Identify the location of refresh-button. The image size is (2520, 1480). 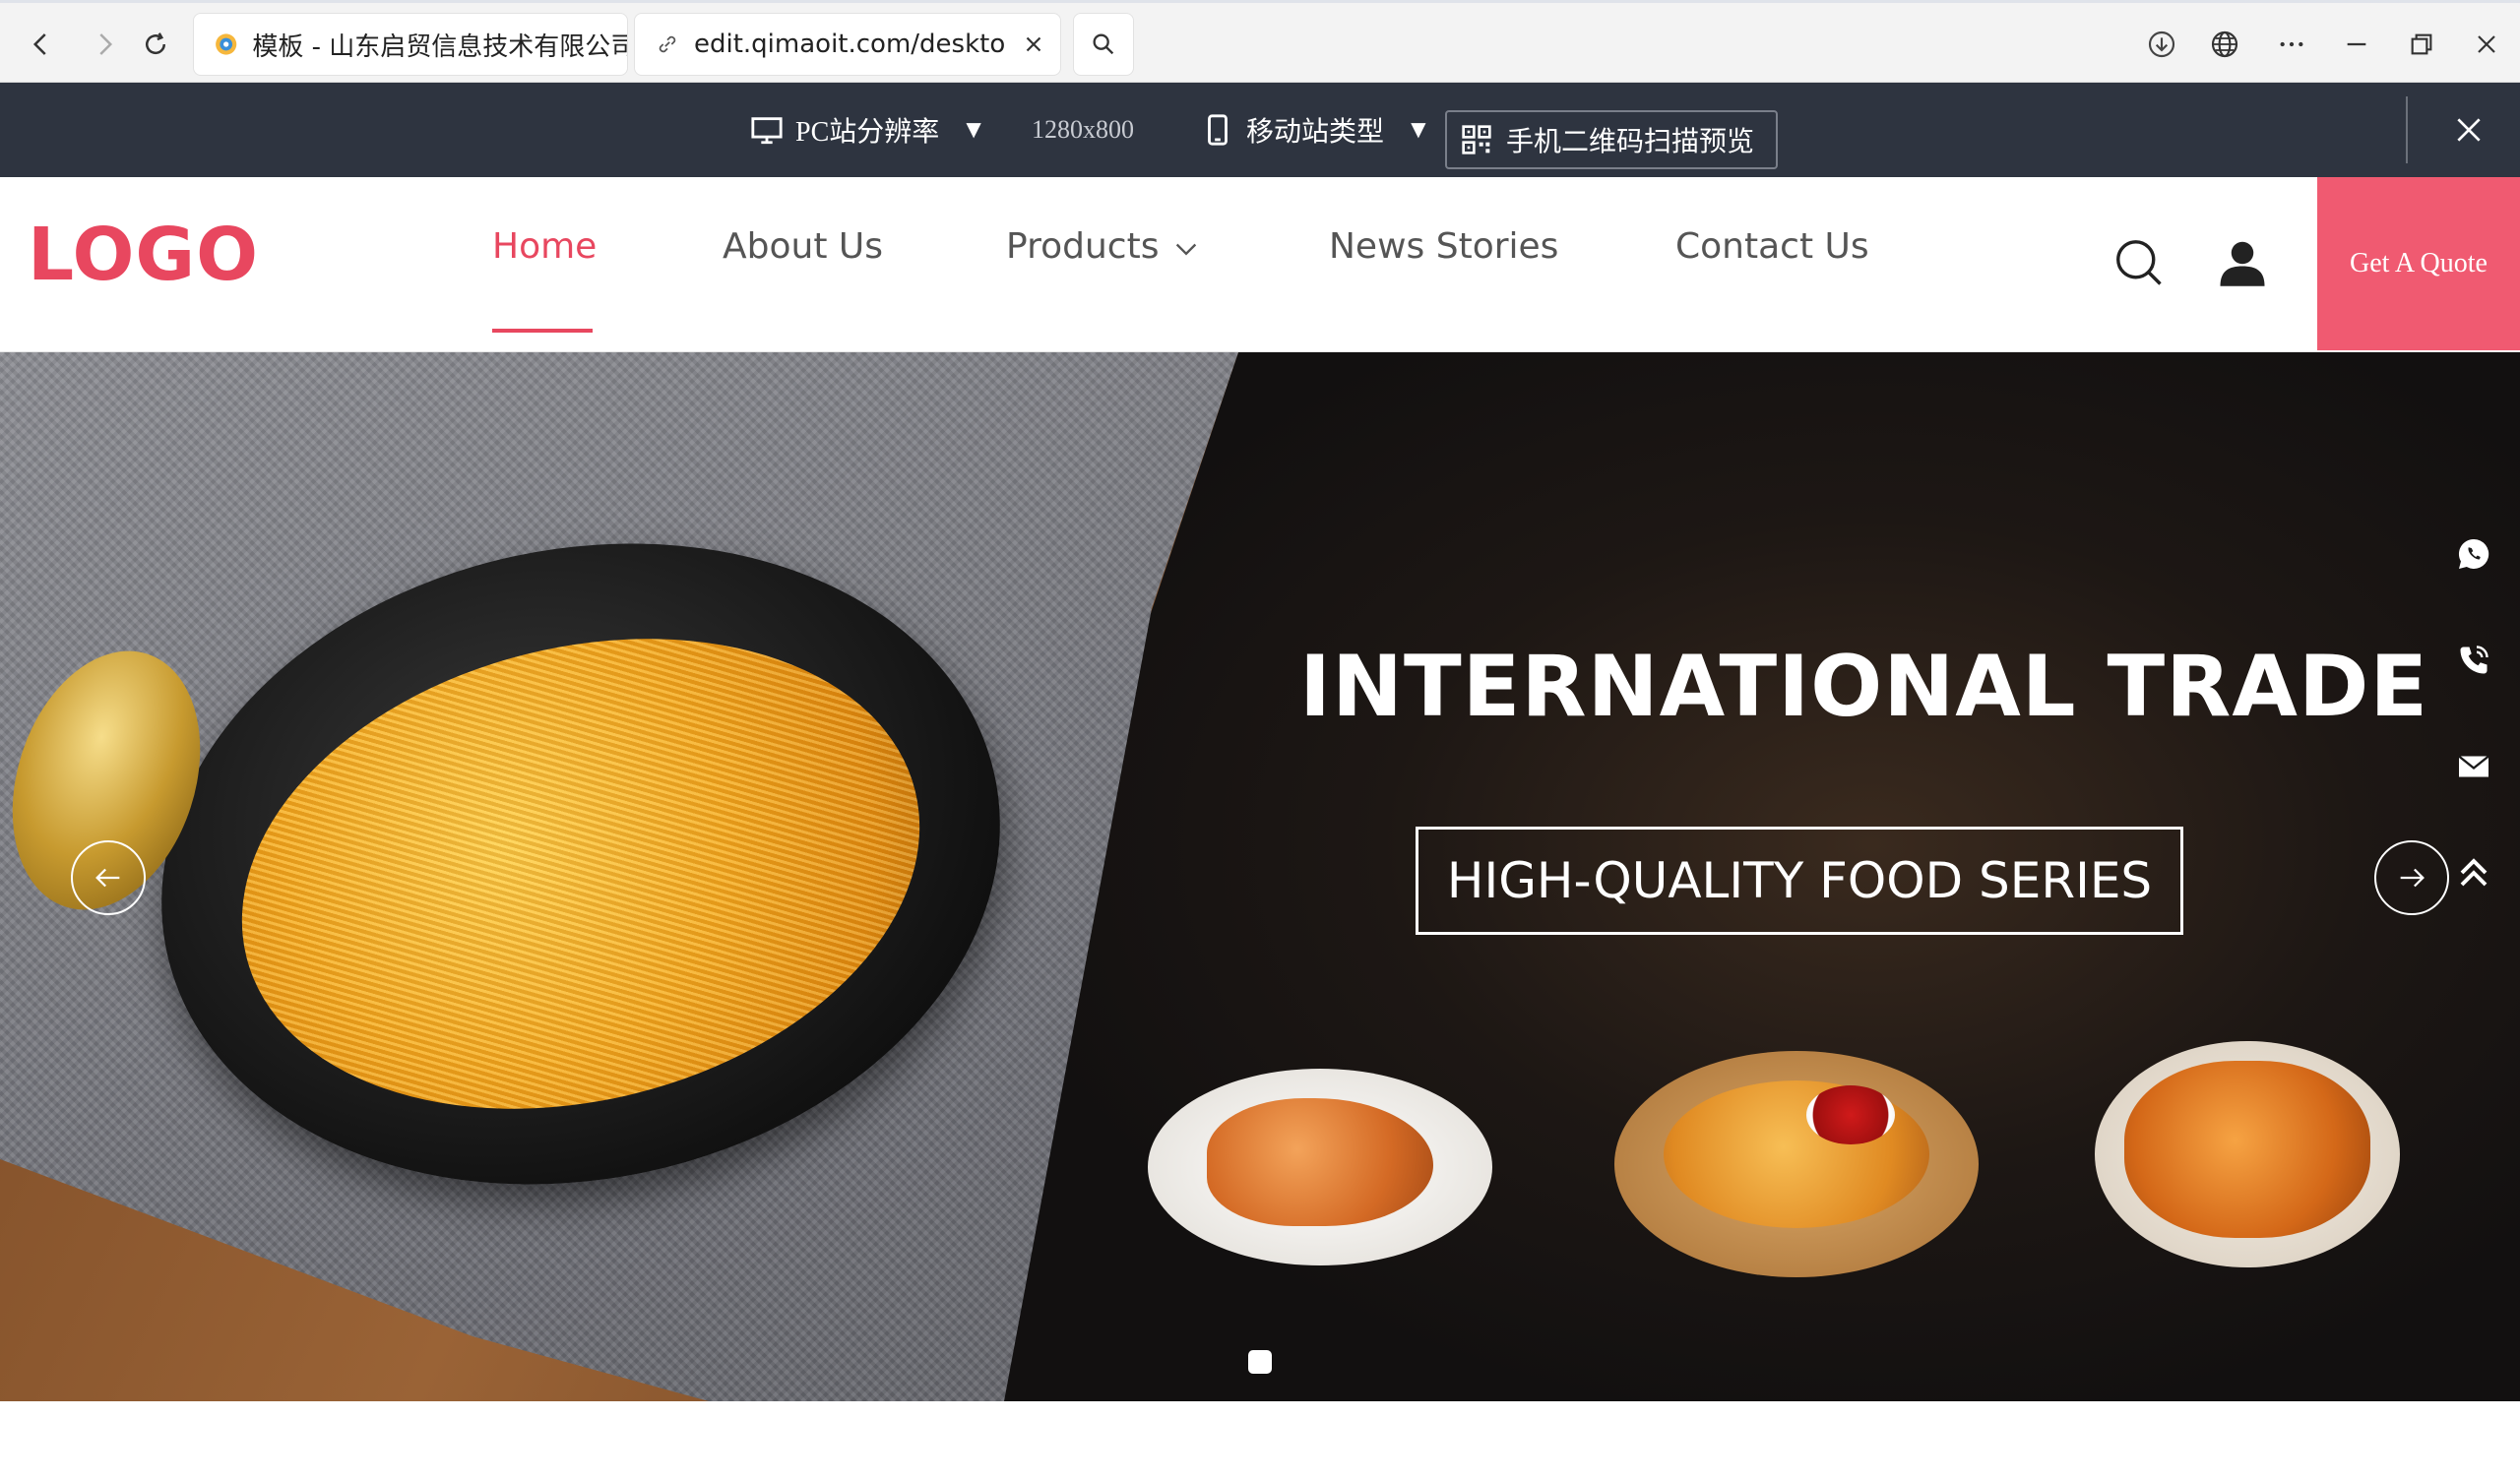
(155, 44).